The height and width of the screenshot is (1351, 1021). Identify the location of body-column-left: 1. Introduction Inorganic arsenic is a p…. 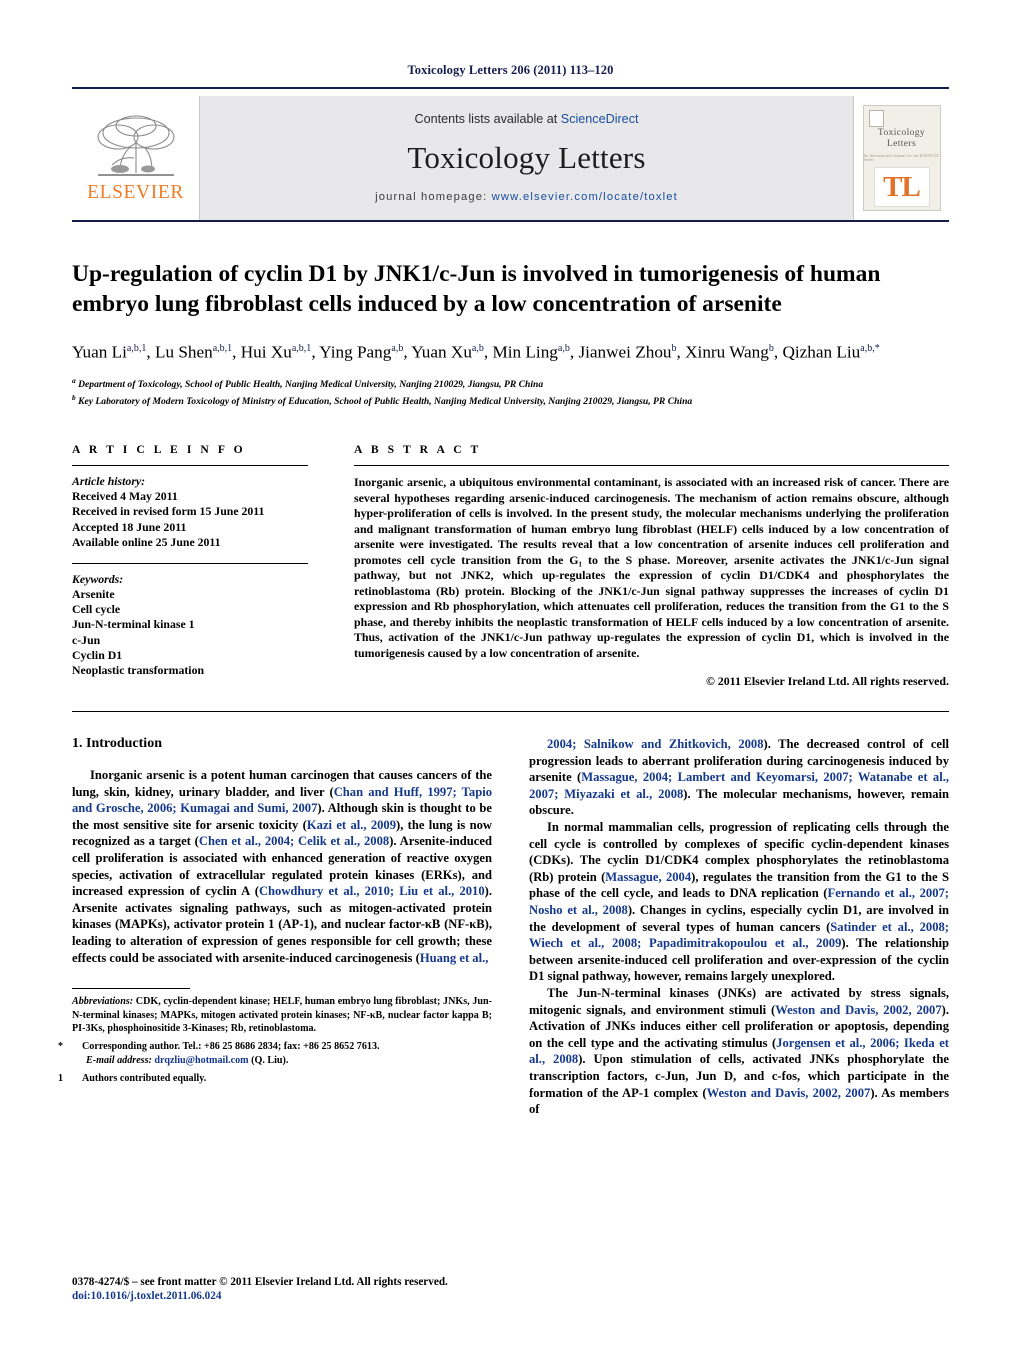
(275, 927).